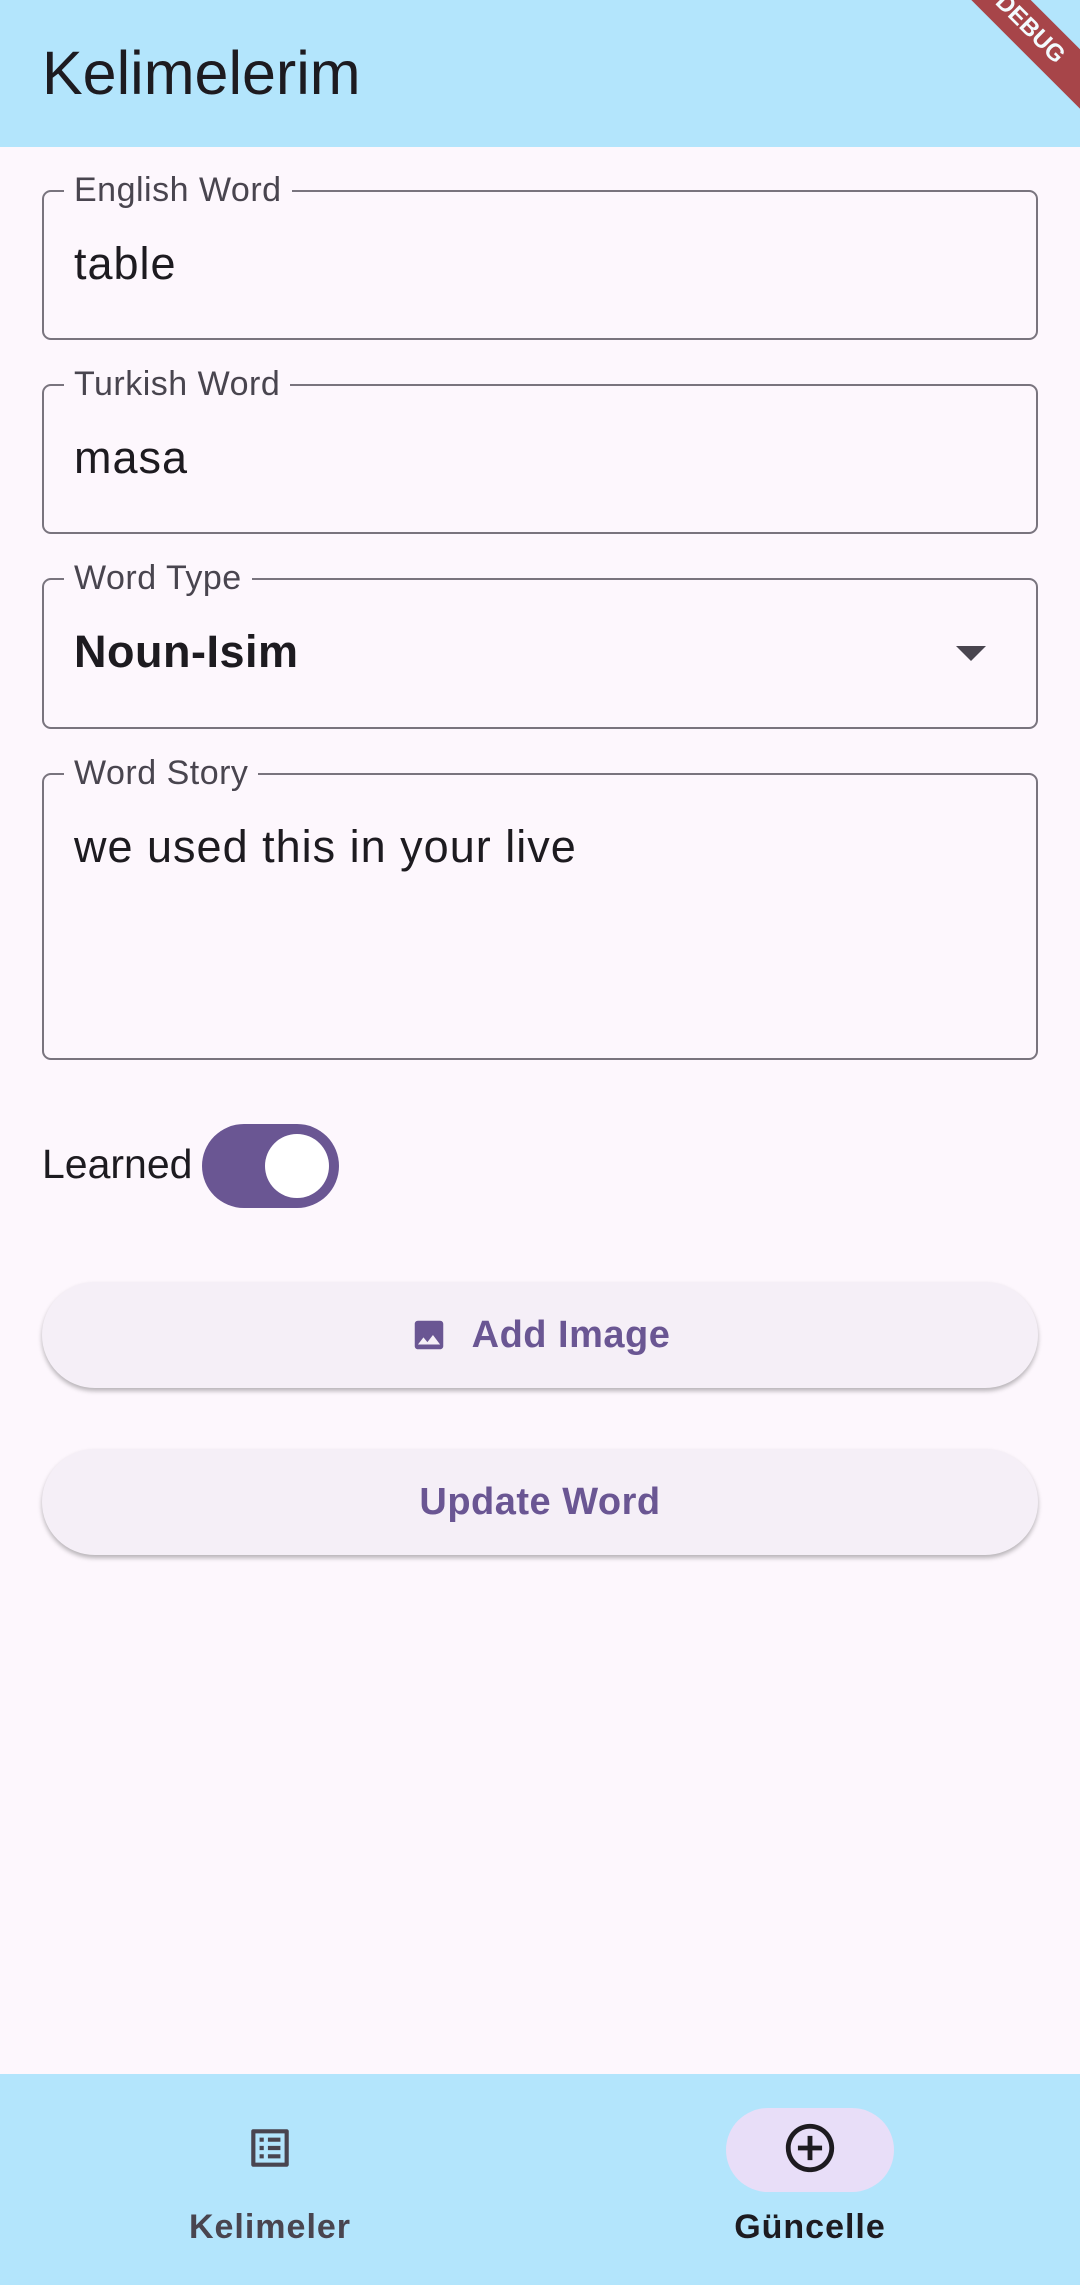 The width and height of the screenshot is (1080, 2285). I want to click on english-word-value: table, so click(125, 264).